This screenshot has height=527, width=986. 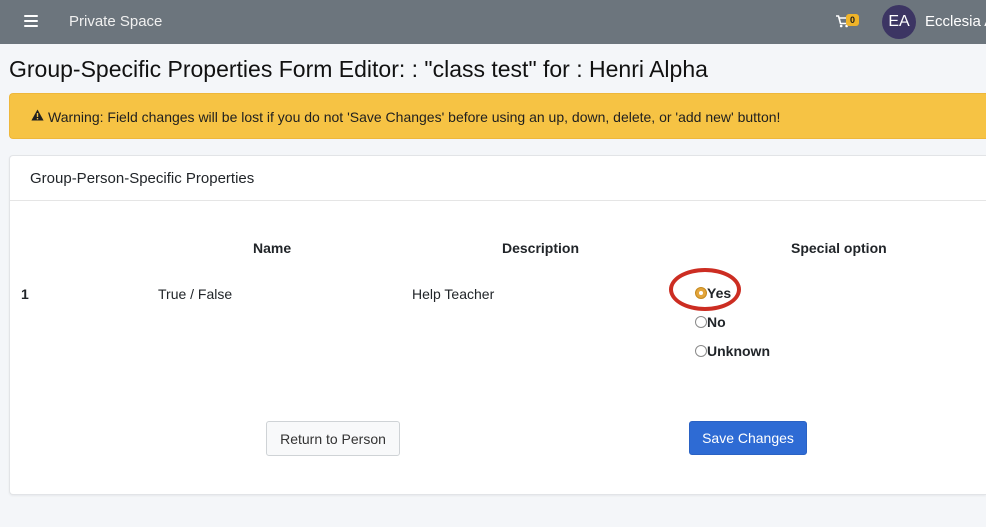 What do you see at coordinates (955, 21) in the screenshot?
I see `user-name: Ecclesia A` at bounding box center [955, 21].